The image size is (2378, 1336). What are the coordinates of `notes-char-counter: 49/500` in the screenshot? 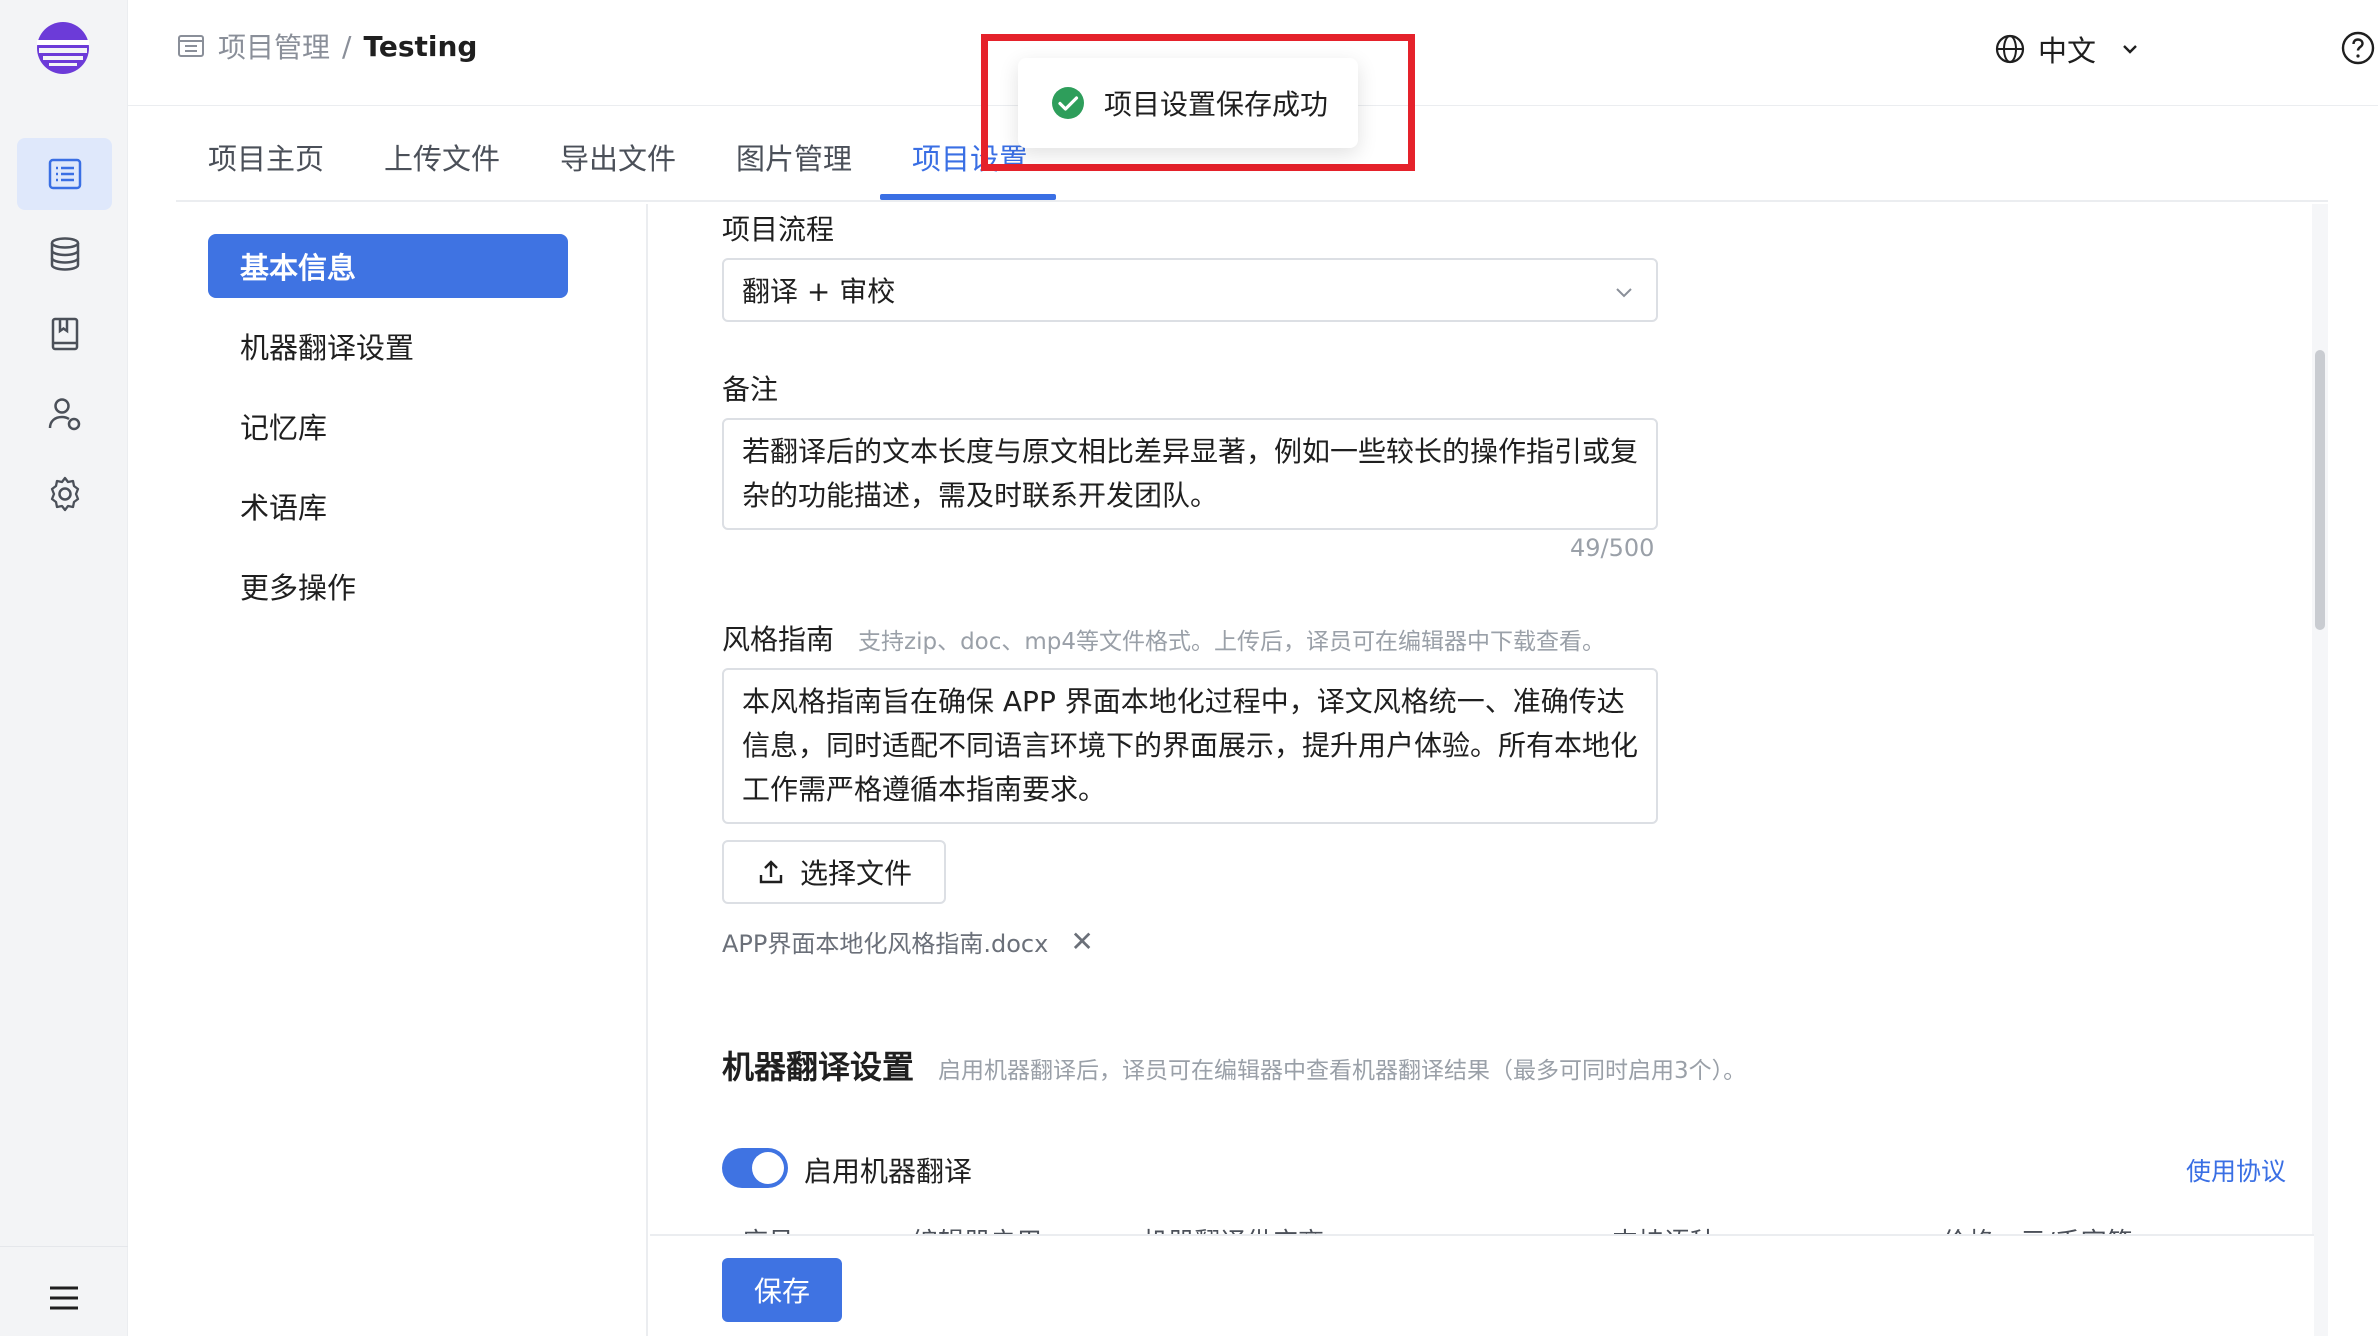 It's located at (1612, 548).